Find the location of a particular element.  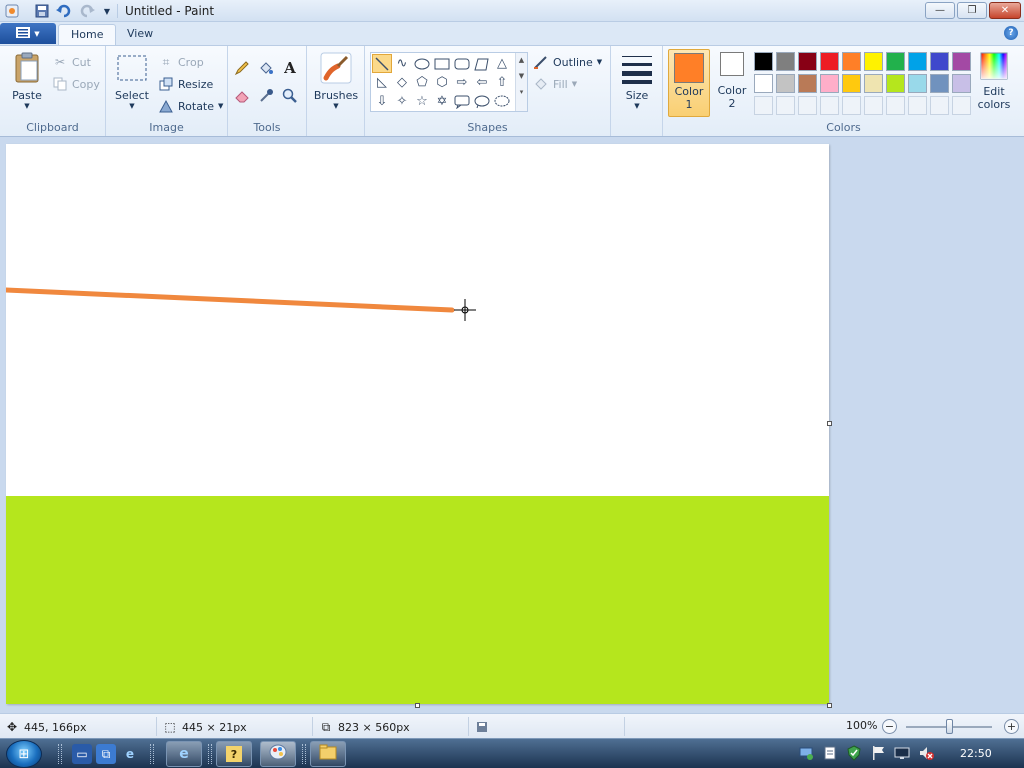

resize-handle-right is located at coordinates (829, 423).